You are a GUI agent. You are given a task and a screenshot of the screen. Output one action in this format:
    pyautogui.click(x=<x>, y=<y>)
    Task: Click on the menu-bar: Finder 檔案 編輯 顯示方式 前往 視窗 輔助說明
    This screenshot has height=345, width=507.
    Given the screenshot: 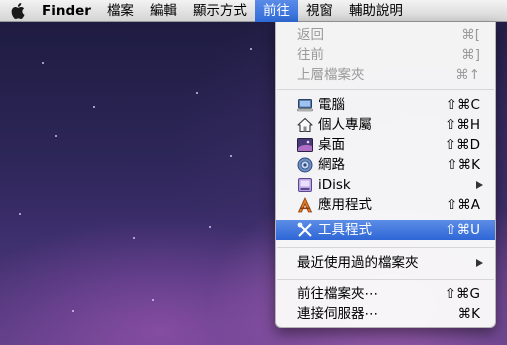 What is the action you would take?
    pyautogui.click(x=253, y=11)
    